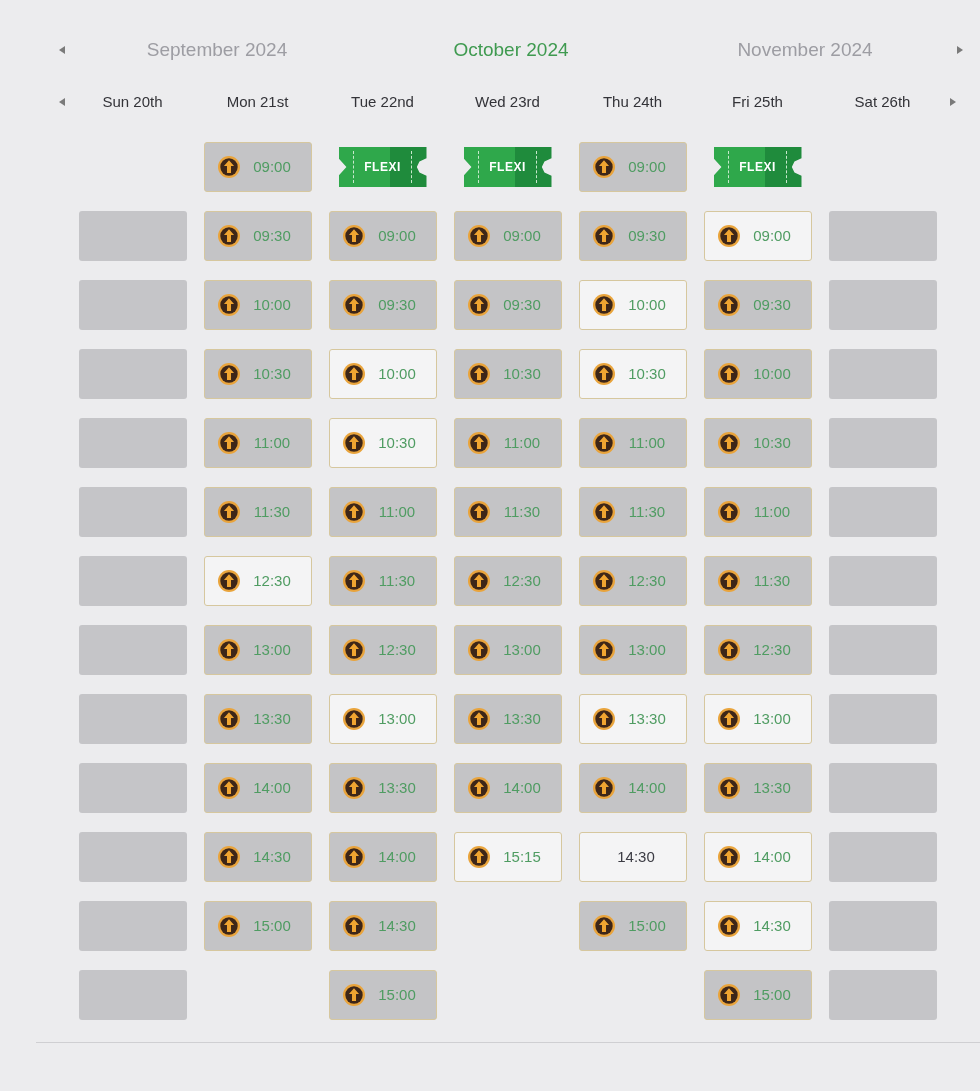 The width and height of the screenshot is (980, 1091). Describe the element at coordinates (217, 50) in the screenshot. I see `month-tab: September 2024` at that location.